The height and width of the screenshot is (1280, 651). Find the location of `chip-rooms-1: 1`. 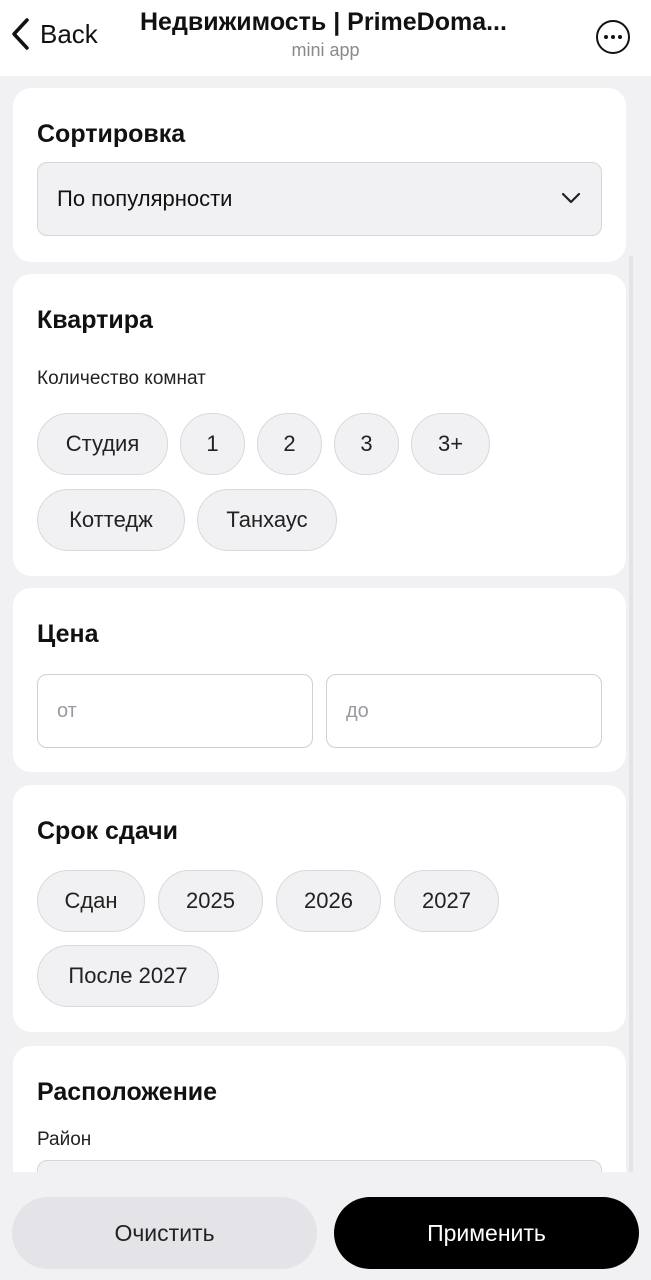

chip-rooms-1: 1 is located at coordinates (212, 444).